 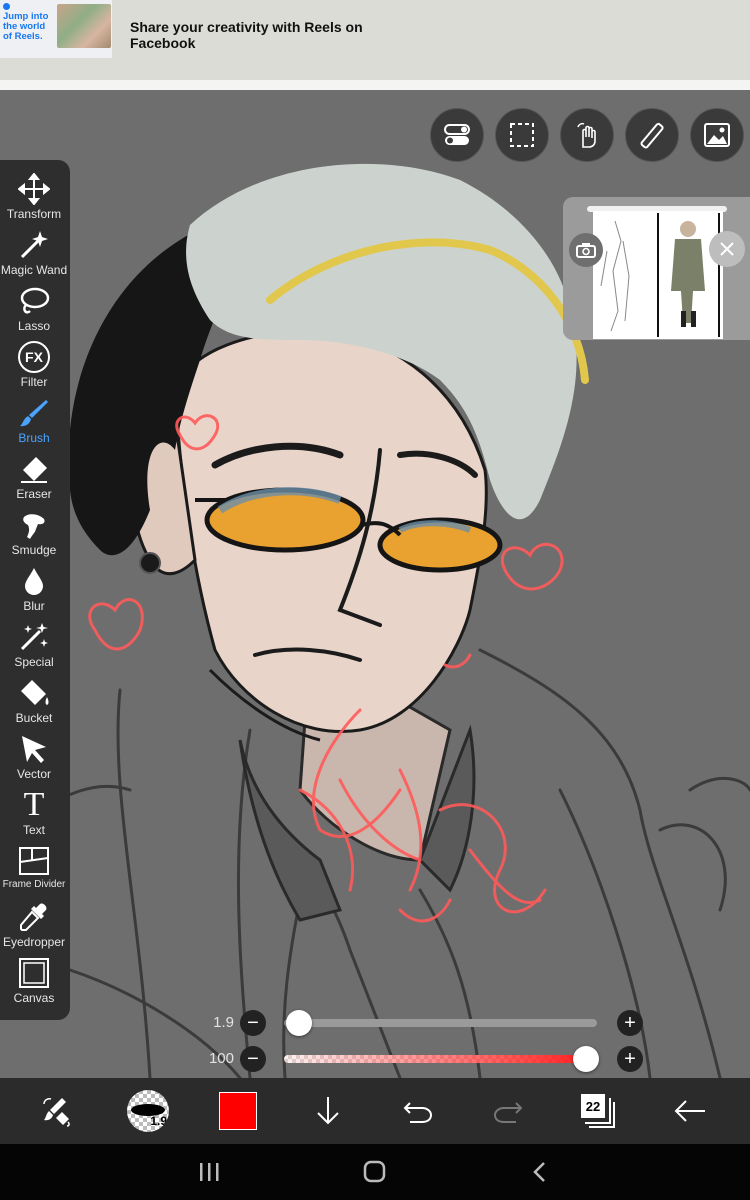 I want to click on tool-label: Text, so click(x=33, y=830).